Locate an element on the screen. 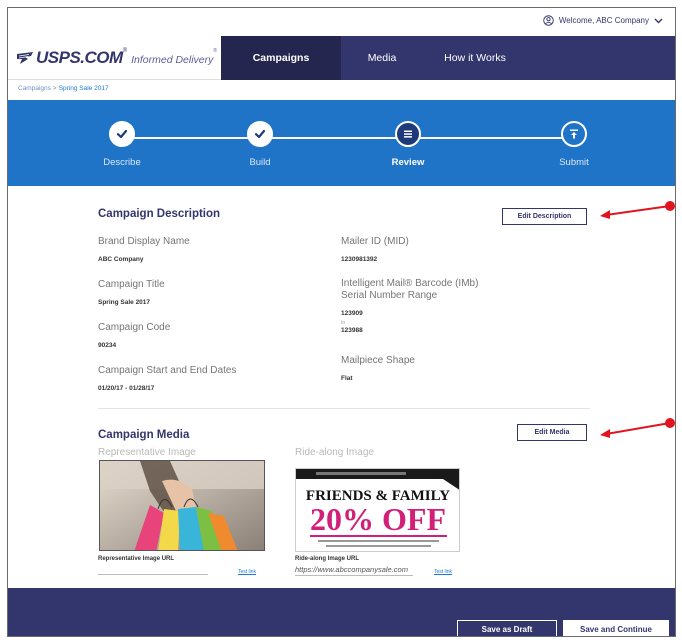 The width and height of the screenshot is (682, 643). usps-logo: USPS.COM ® Informed Delivery ® is located at coordinates (116, 58).